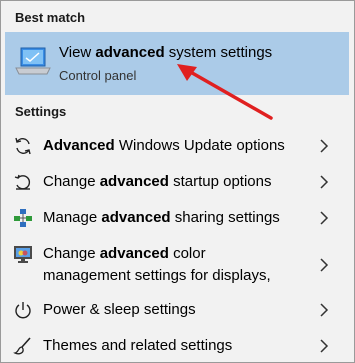 The height and width of the screenshot is (363, 355). Describe the element at coordinates (164, 145) in the screenshot. I see `settings-item-label: Advanced Windows Update options` at that location.